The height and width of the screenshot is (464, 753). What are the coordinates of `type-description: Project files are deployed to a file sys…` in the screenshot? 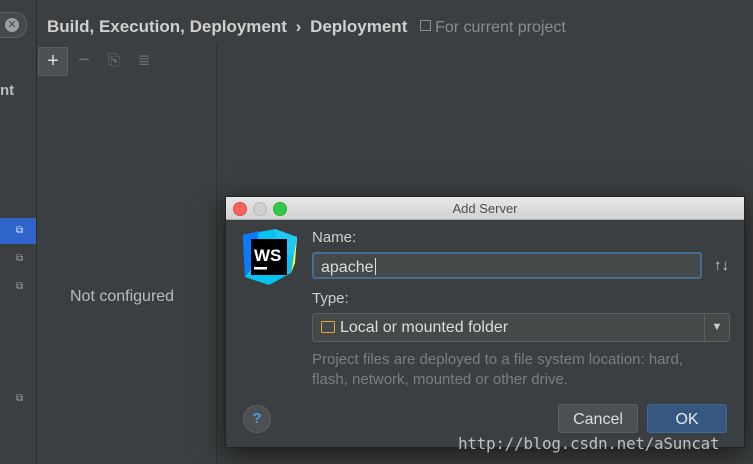 It's located at (498, 369).